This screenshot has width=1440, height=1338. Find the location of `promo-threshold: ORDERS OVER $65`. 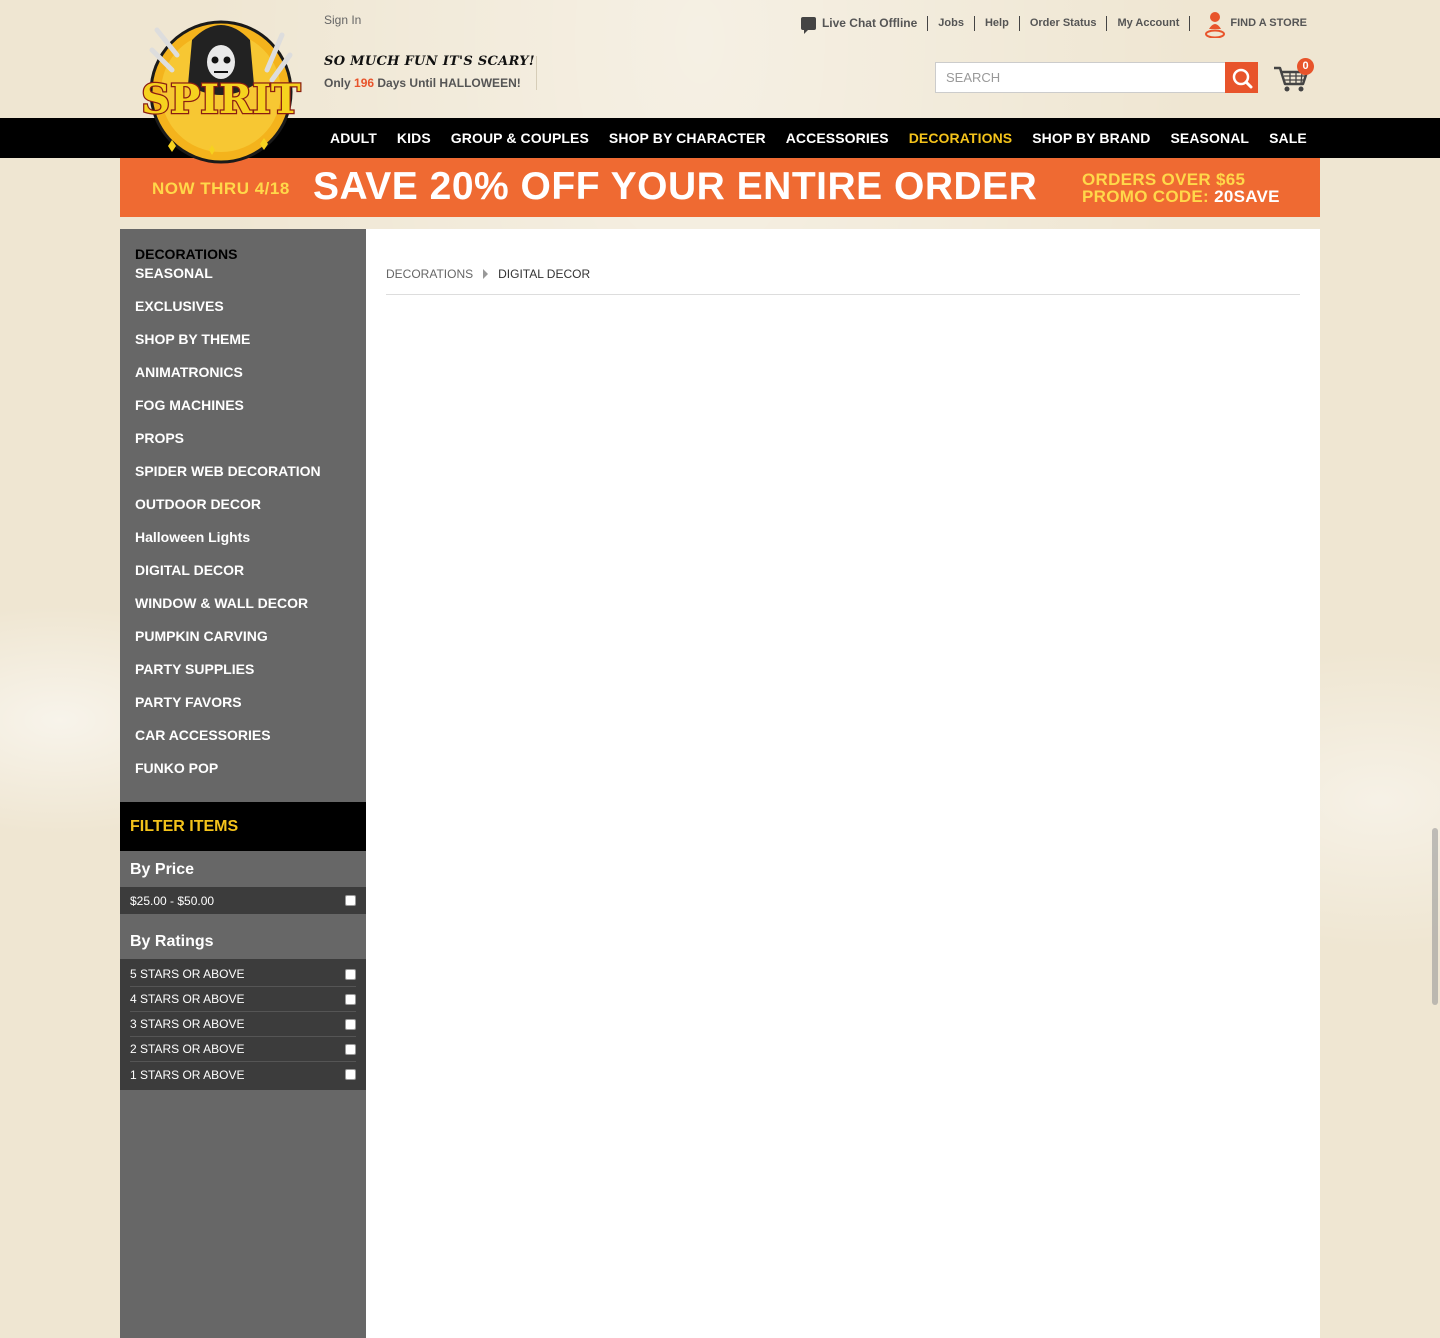

promo-threshold: ORDERS OVER $65 is located at coordinates (1164, 179).